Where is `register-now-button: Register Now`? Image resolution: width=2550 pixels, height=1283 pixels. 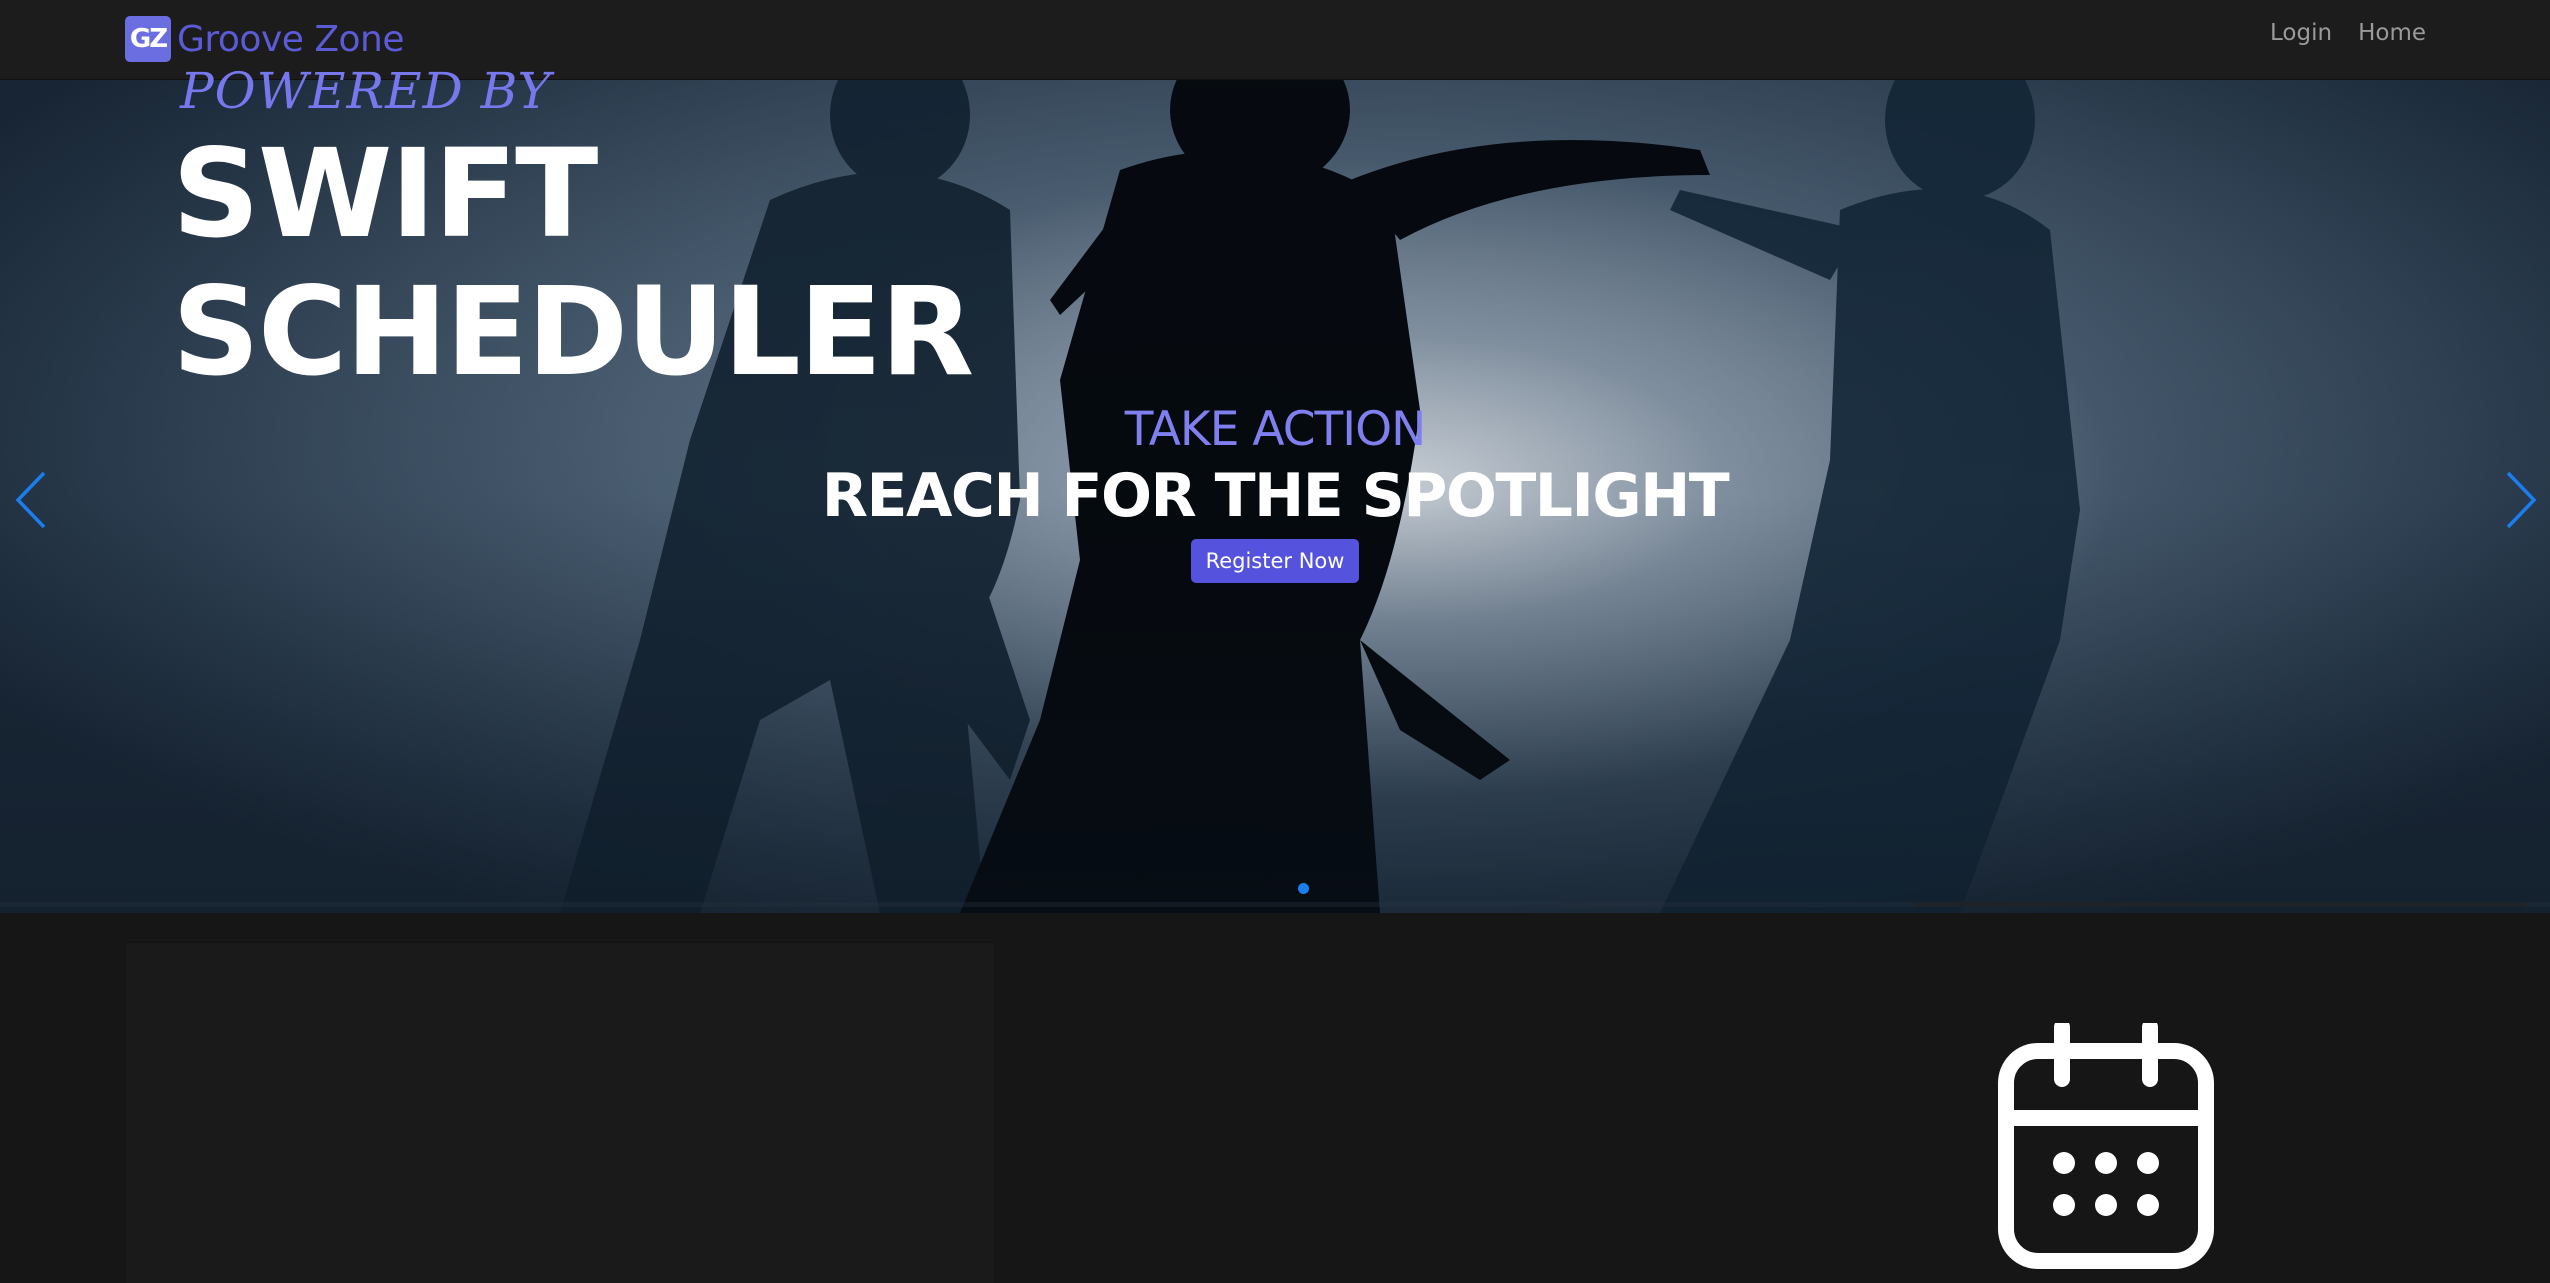 register-now-button: Register Now is located at coordinates (1275, 561).